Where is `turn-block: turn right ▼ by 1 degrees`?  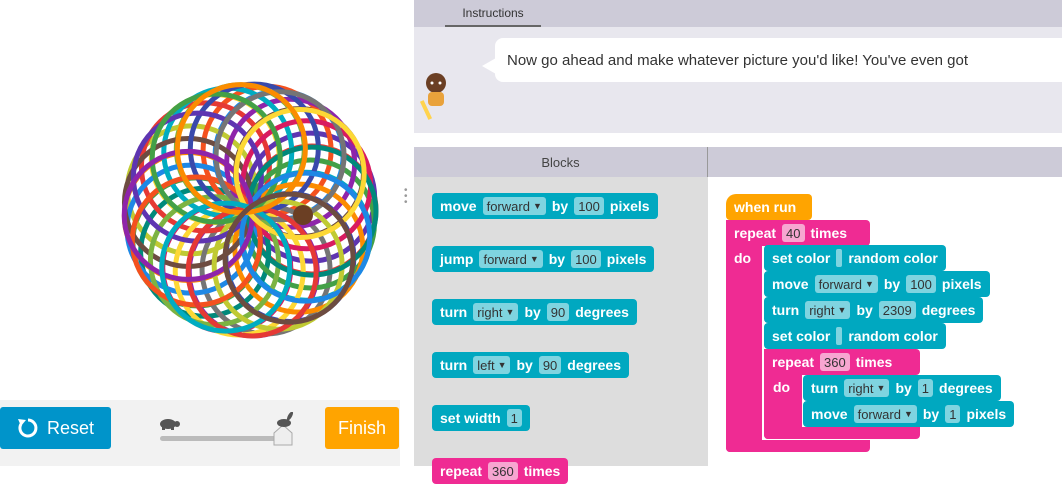 turn-block: turn right ▼ by 1 degrees is located at coordinates (902, 388).